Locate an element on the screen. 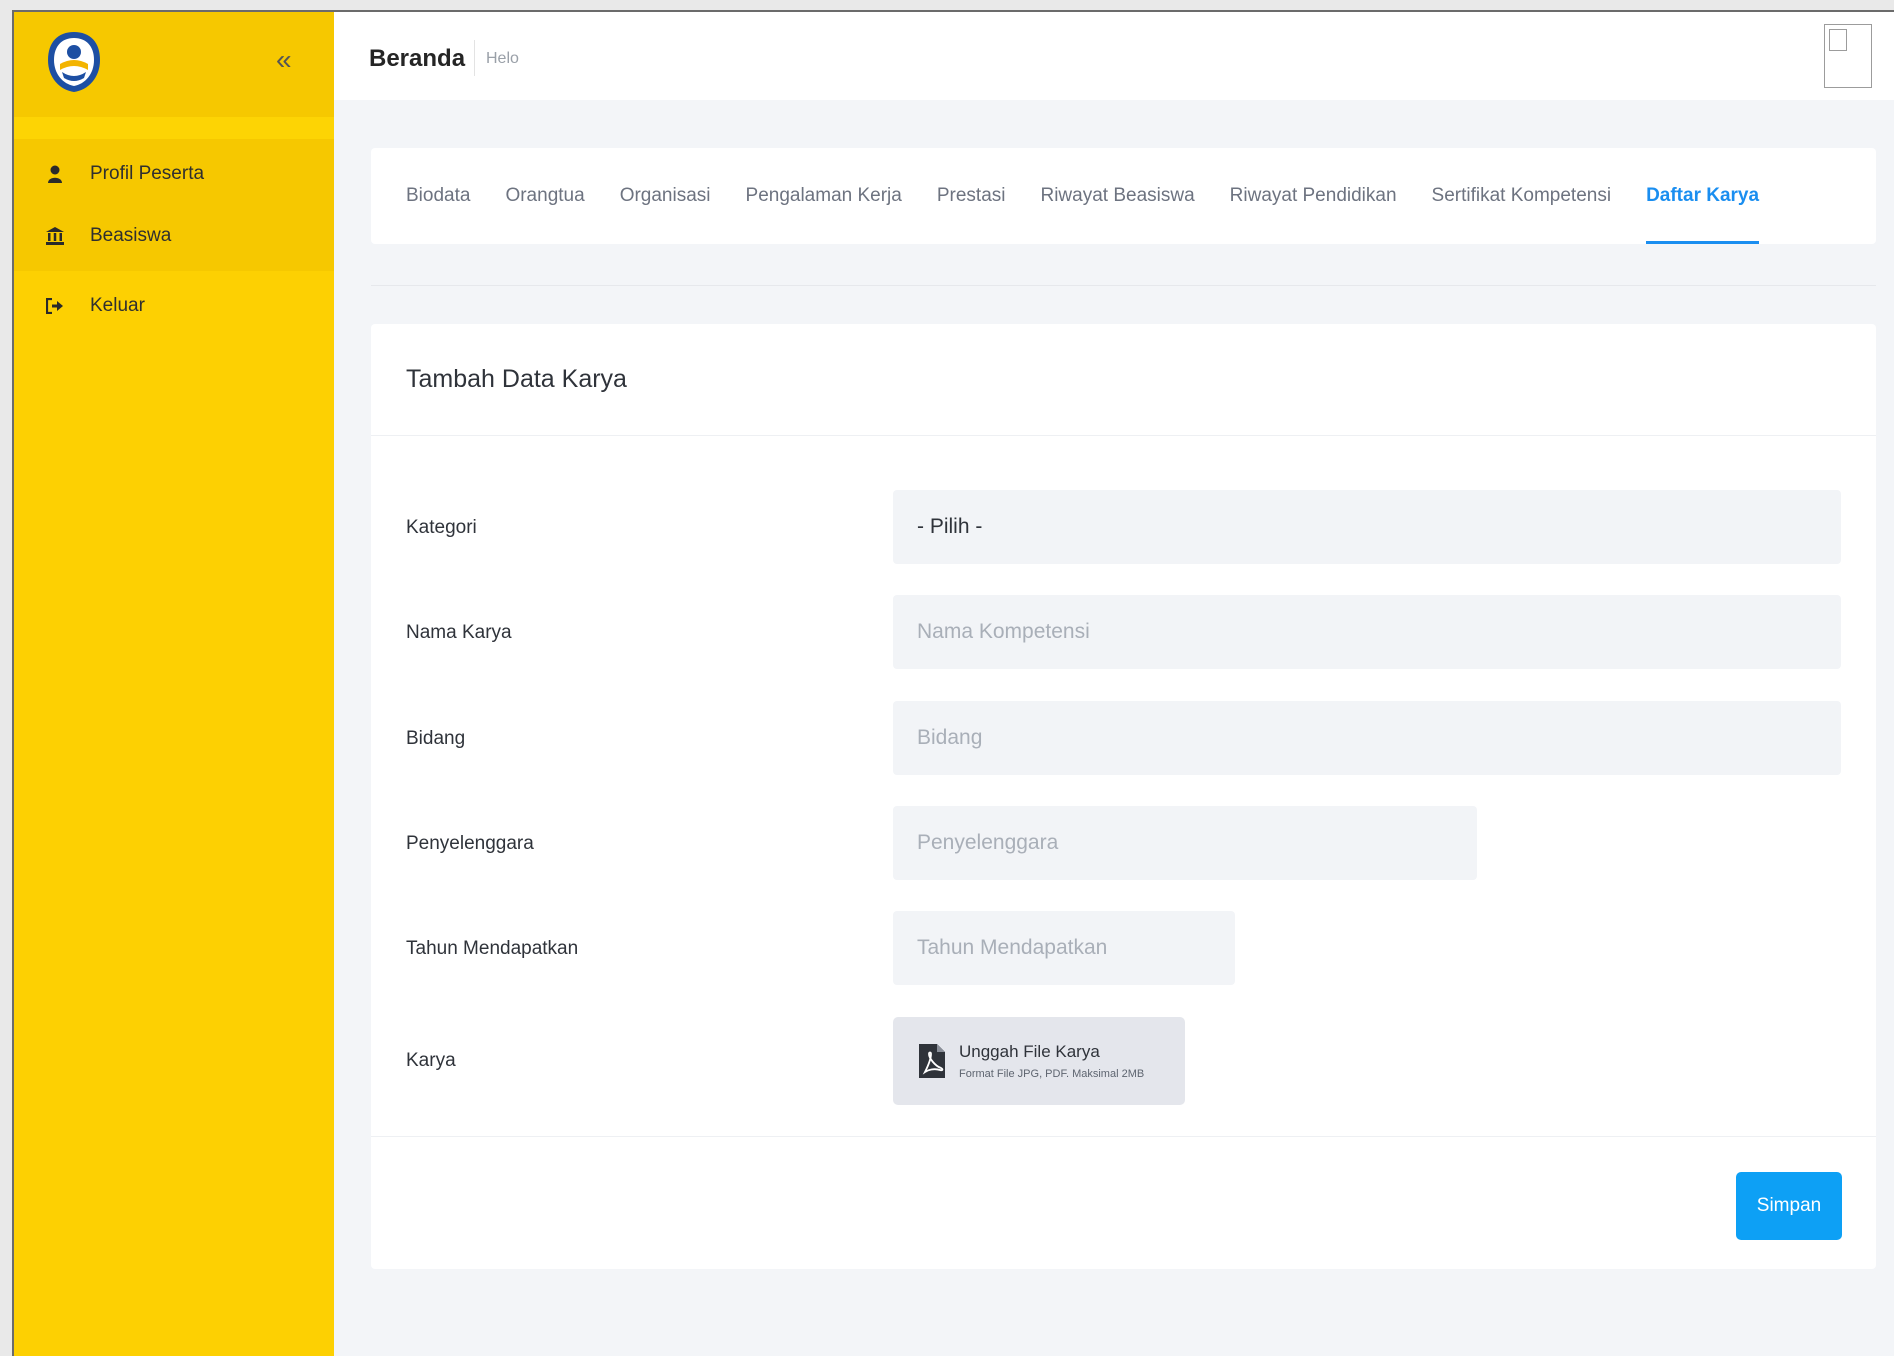  tab-sertifikat-kompetensi: Sertifikat Kompetensi is located at coordinates (1522, 196).